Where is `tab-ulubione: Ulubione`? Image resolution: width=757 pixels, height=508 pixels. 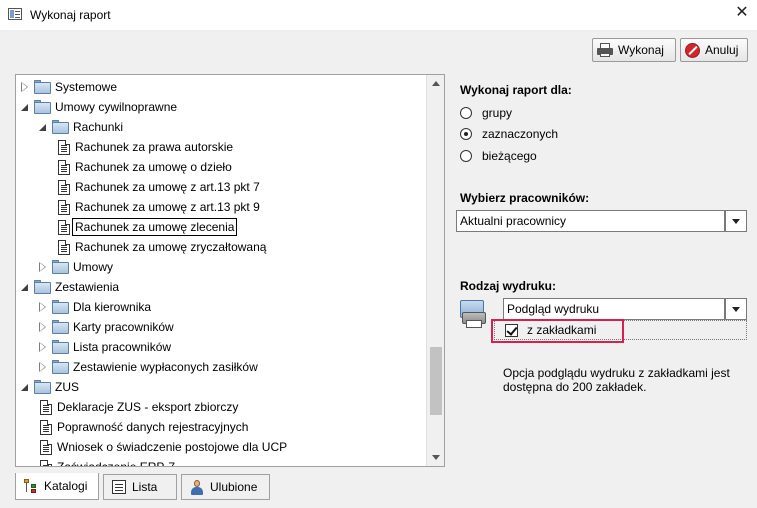
tab-ulubione: Ulubione is located at coordinates (225, 487).